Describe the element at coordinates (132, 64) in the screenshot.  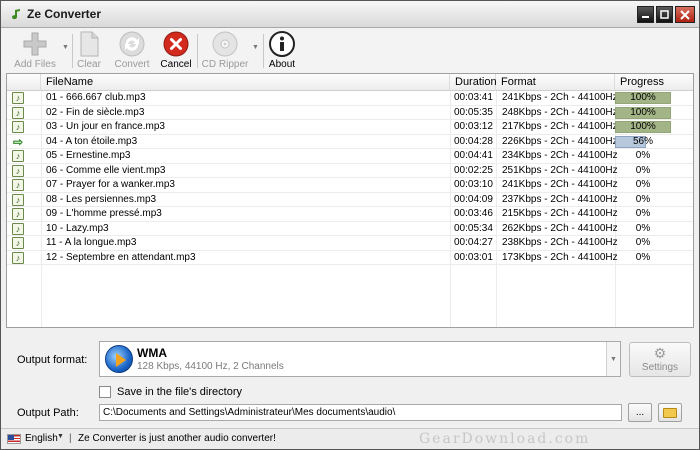
I see `convert-label: Convert` at that location.